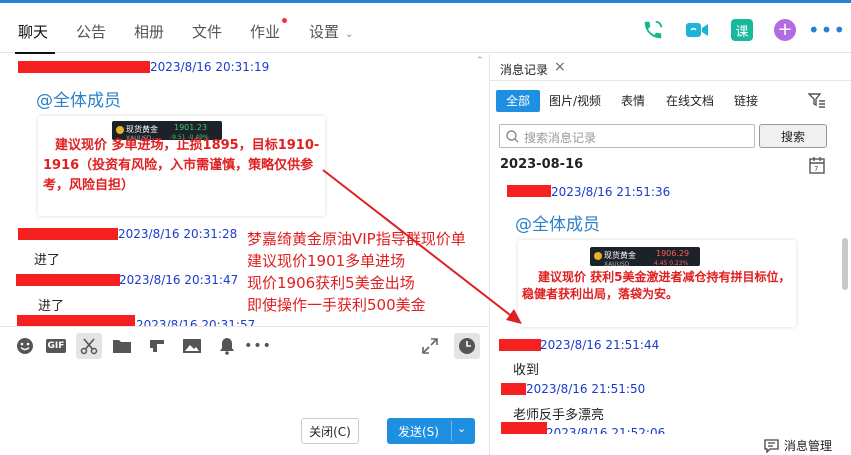 Image resolution: width=851 pixels, height=455 pixels. I want to click on tab-files: 文件, so click(207, 31).